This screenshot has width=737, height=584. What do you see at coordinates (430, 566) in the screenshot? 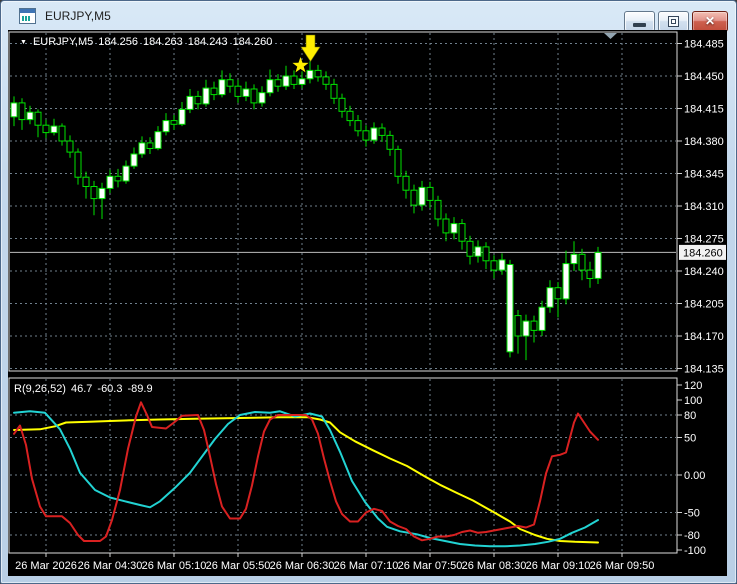
I see `time-axis-label: 26 Mar 07:50` at bounding box center [430, 566].